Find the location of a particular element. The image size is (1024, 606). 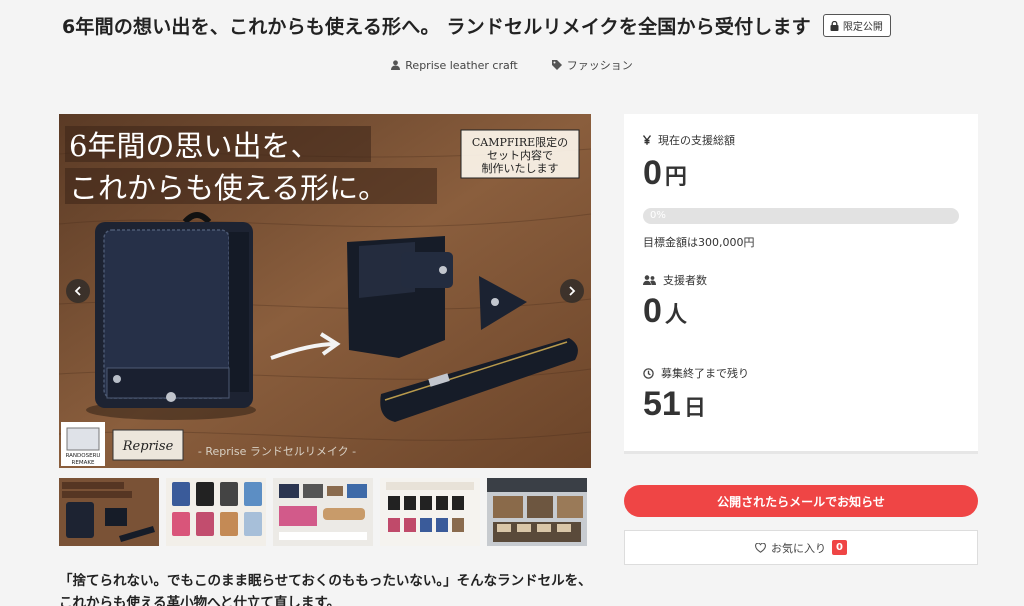

randoseru-backpack is located at coordinates (171, 316).